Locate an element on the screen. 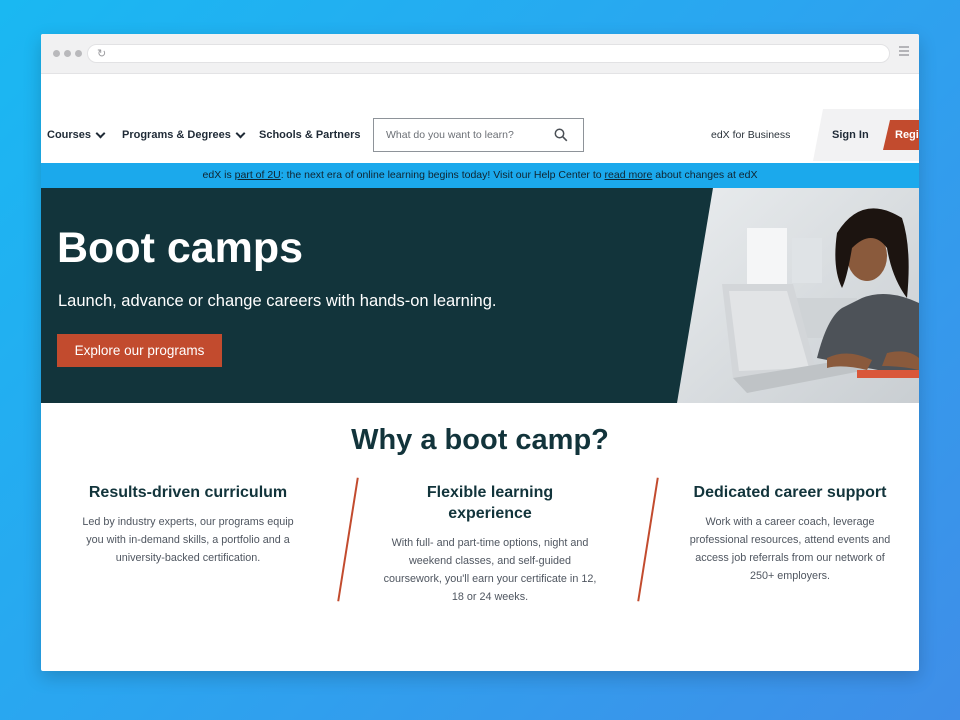 Image resolution: width=960 pixels, height=720 pixels. nav-schools-label: Schools & Partners is located at coordinates (310, 135).